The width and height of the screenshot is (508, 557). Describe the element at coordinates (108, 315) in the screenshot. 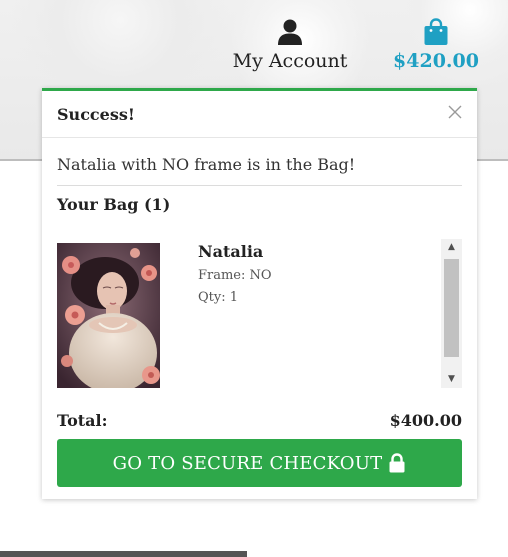

I see `artwork-thumbnail` at that location.